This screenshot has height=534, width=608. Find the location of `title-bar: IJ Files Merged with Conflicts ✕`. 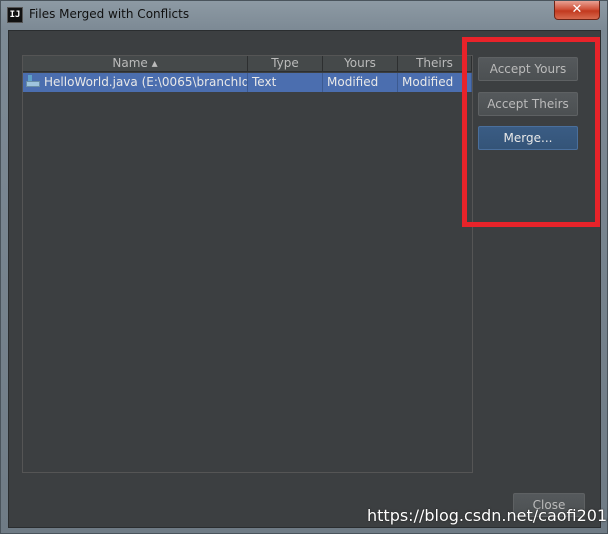

title-bar: IJ Files Merged with Conflicts ✕ is located at coordinates (304, 15).